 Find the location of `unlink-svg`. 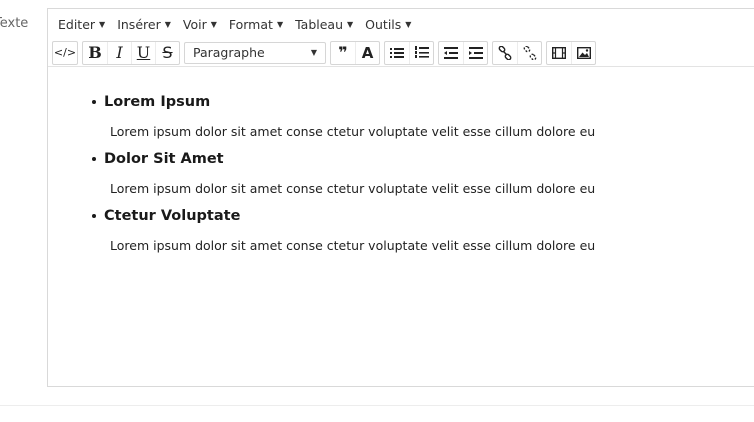

unlink-svg is located at coordinates (529, 52).